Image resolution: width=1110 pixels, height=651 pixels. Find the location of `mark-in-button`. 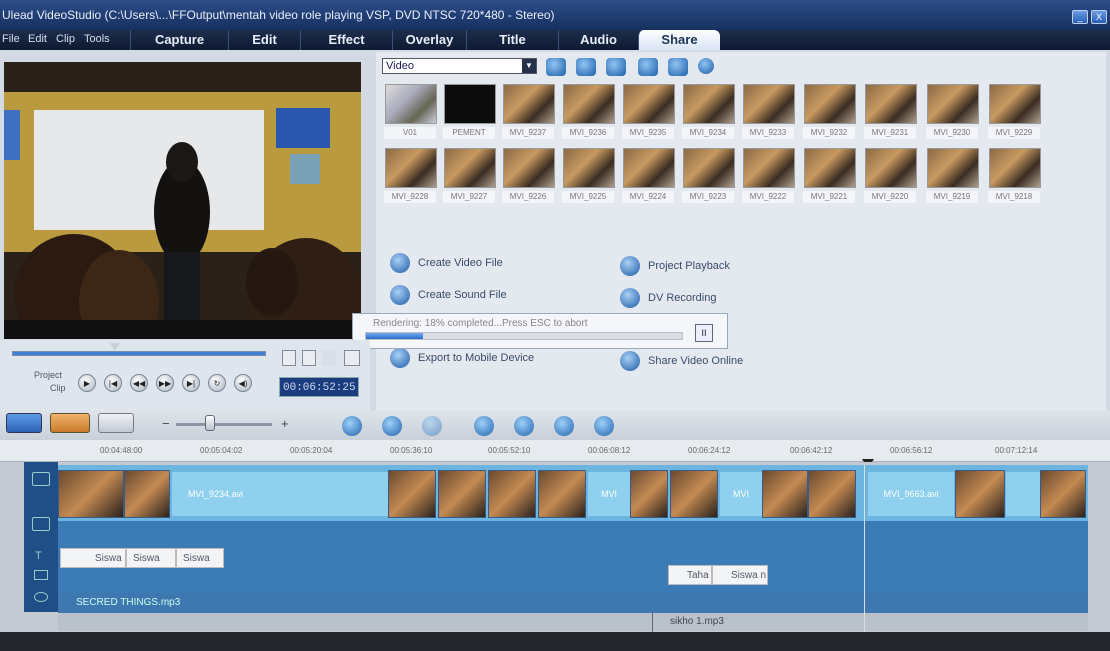

mark-in-button is located at coordinates (289, 358).